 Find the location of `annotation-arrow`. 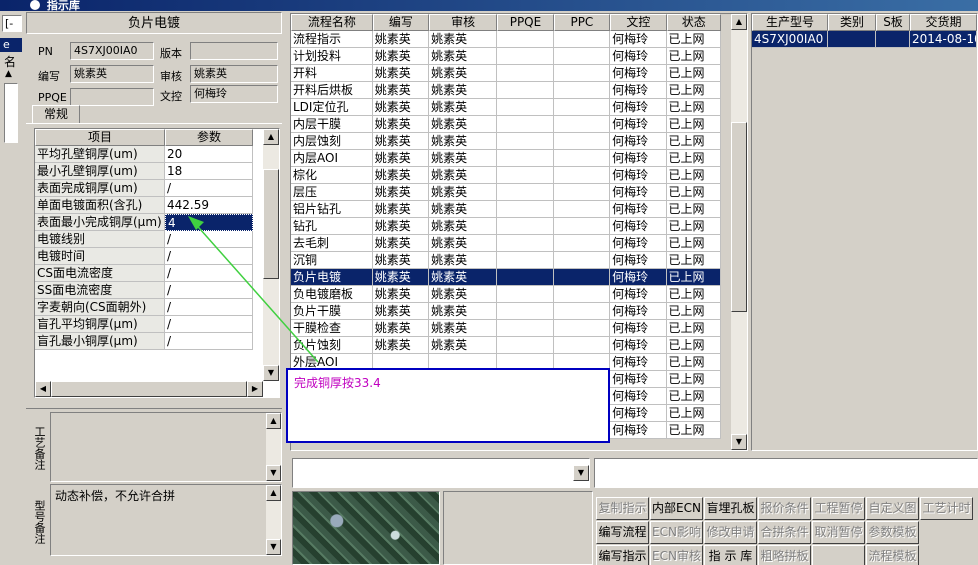

annotation-arrow is located at coordinates (253, 289).